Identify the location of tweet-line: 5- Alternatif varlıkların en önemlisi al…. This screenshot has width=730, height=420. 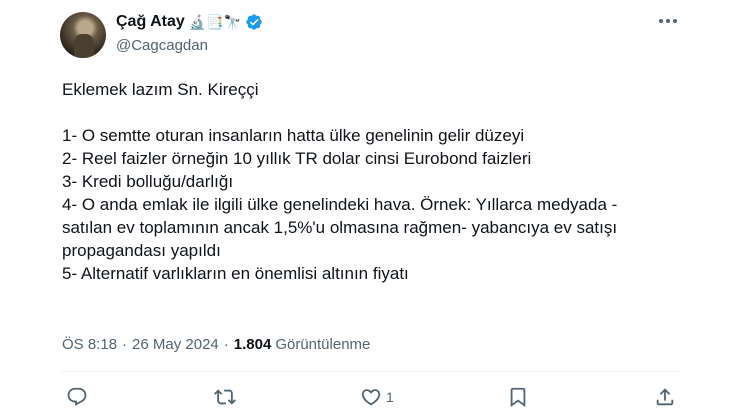
(235, 273).